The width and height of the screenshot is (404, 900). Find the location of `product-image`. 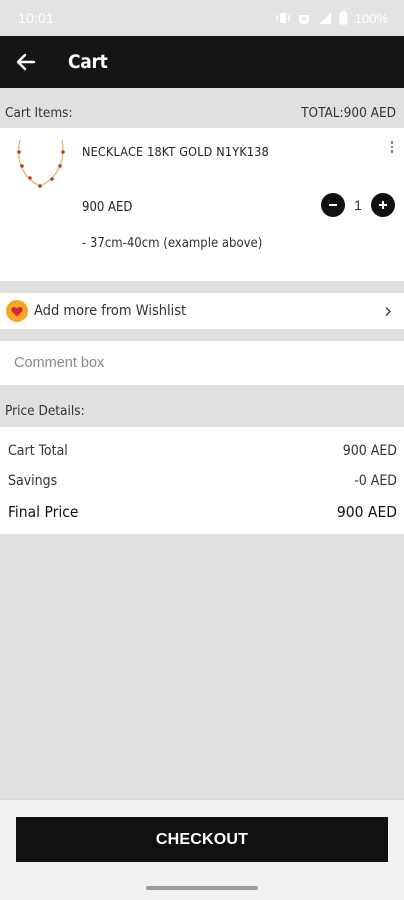

product-image is located at coordinates (41, 165).